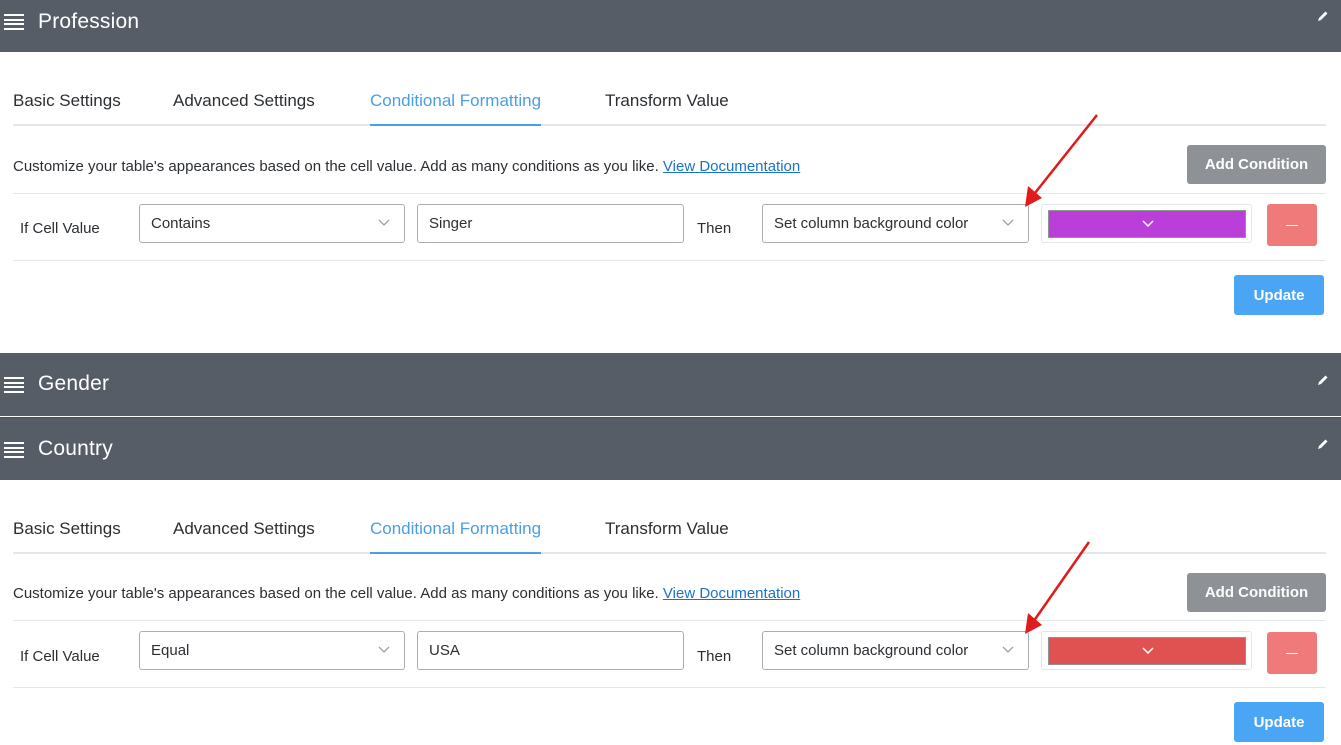 Image resolution: width=1341 pixels, height=745 pixels. Describe the element at coordinates (89, 21) in the screenshot. I see `column-title: Profession` at that location.